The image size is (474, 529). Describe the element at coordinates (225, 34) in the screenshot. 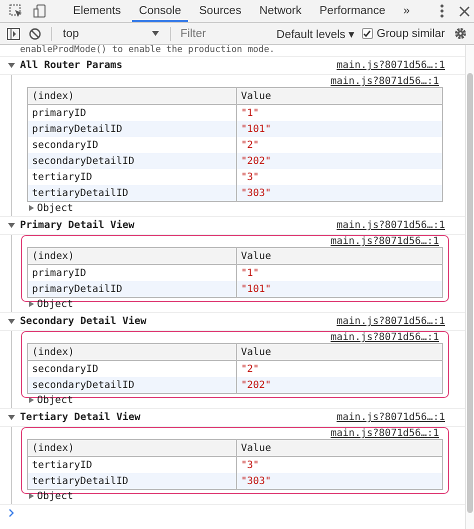

I see `filter-field: Filter` at that location.